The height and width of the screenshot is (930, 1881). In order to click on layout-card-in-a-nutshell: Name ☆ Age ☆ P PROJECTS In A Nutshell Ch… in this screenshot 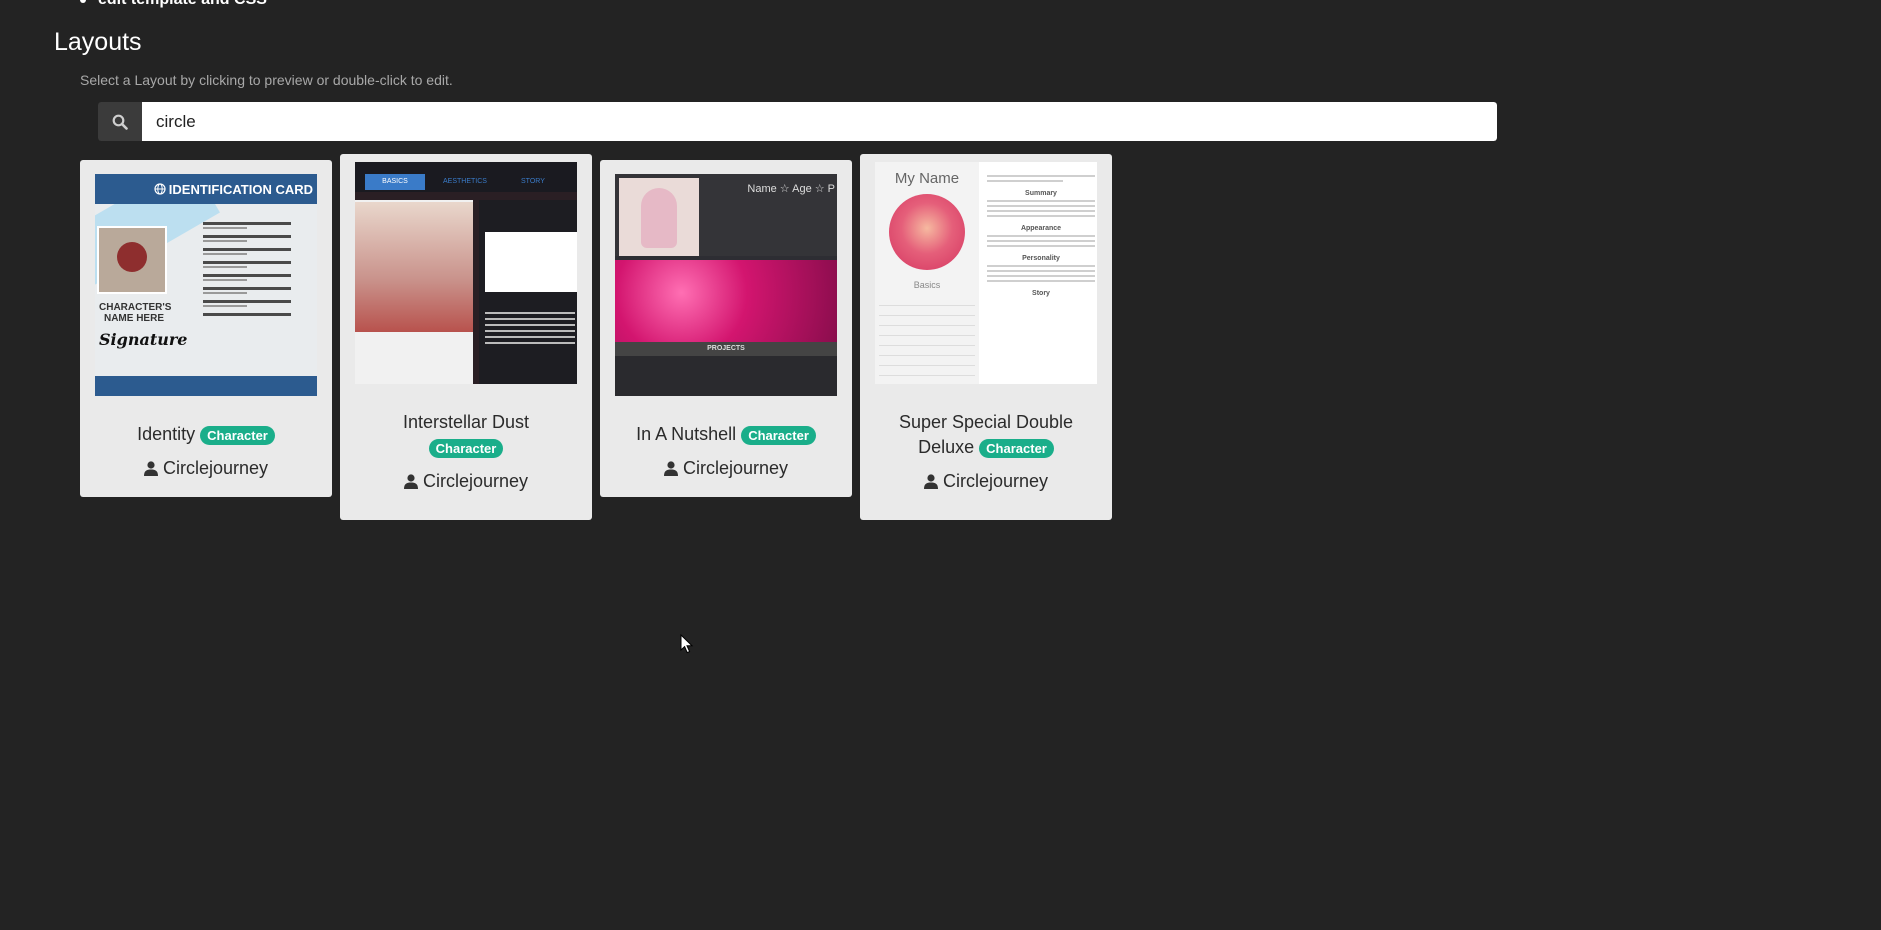, I will do `click(726, 328)`.